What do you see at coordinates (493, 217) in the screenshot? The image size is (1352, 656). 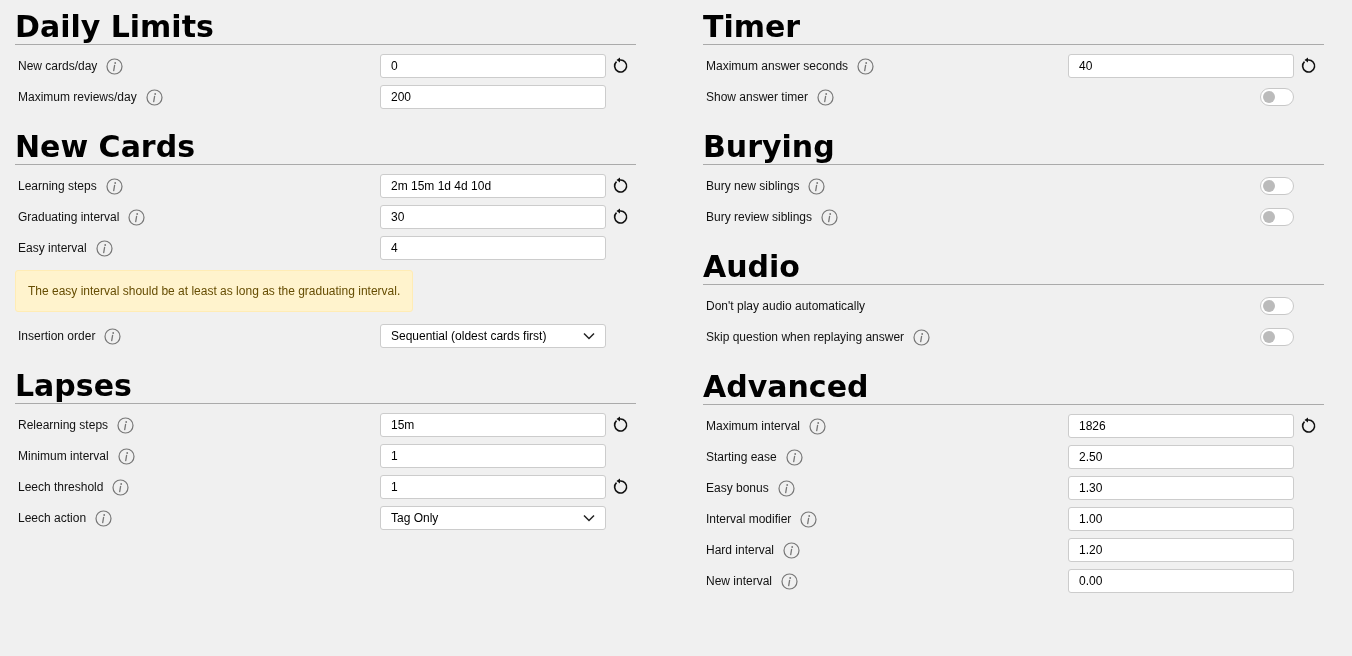 I see `input-field: 30` at bounding box center [493, 217].